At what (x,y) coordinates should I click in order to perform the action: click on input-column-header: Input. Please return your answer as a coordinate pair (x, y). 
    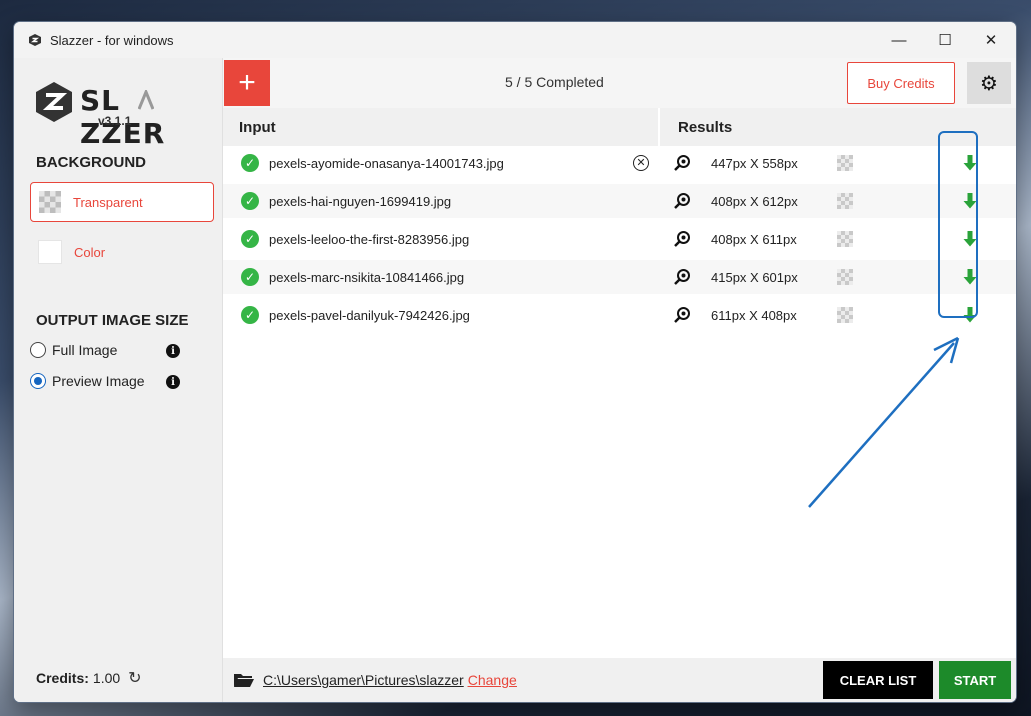
    Looking at the image, I should click on (441, 127).